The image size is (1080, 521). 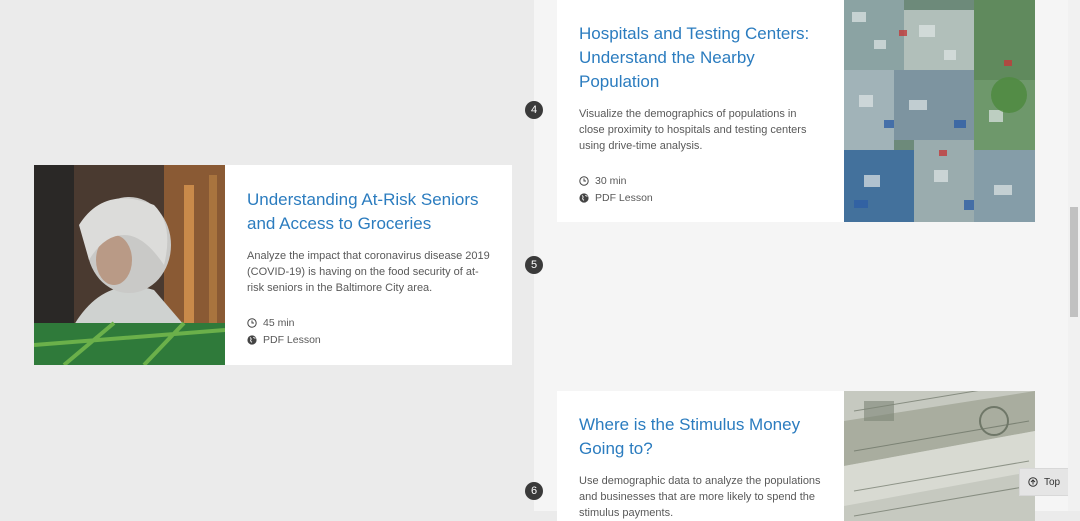 I want to click on dollar-bill-photo, so click(x=939, y=456).